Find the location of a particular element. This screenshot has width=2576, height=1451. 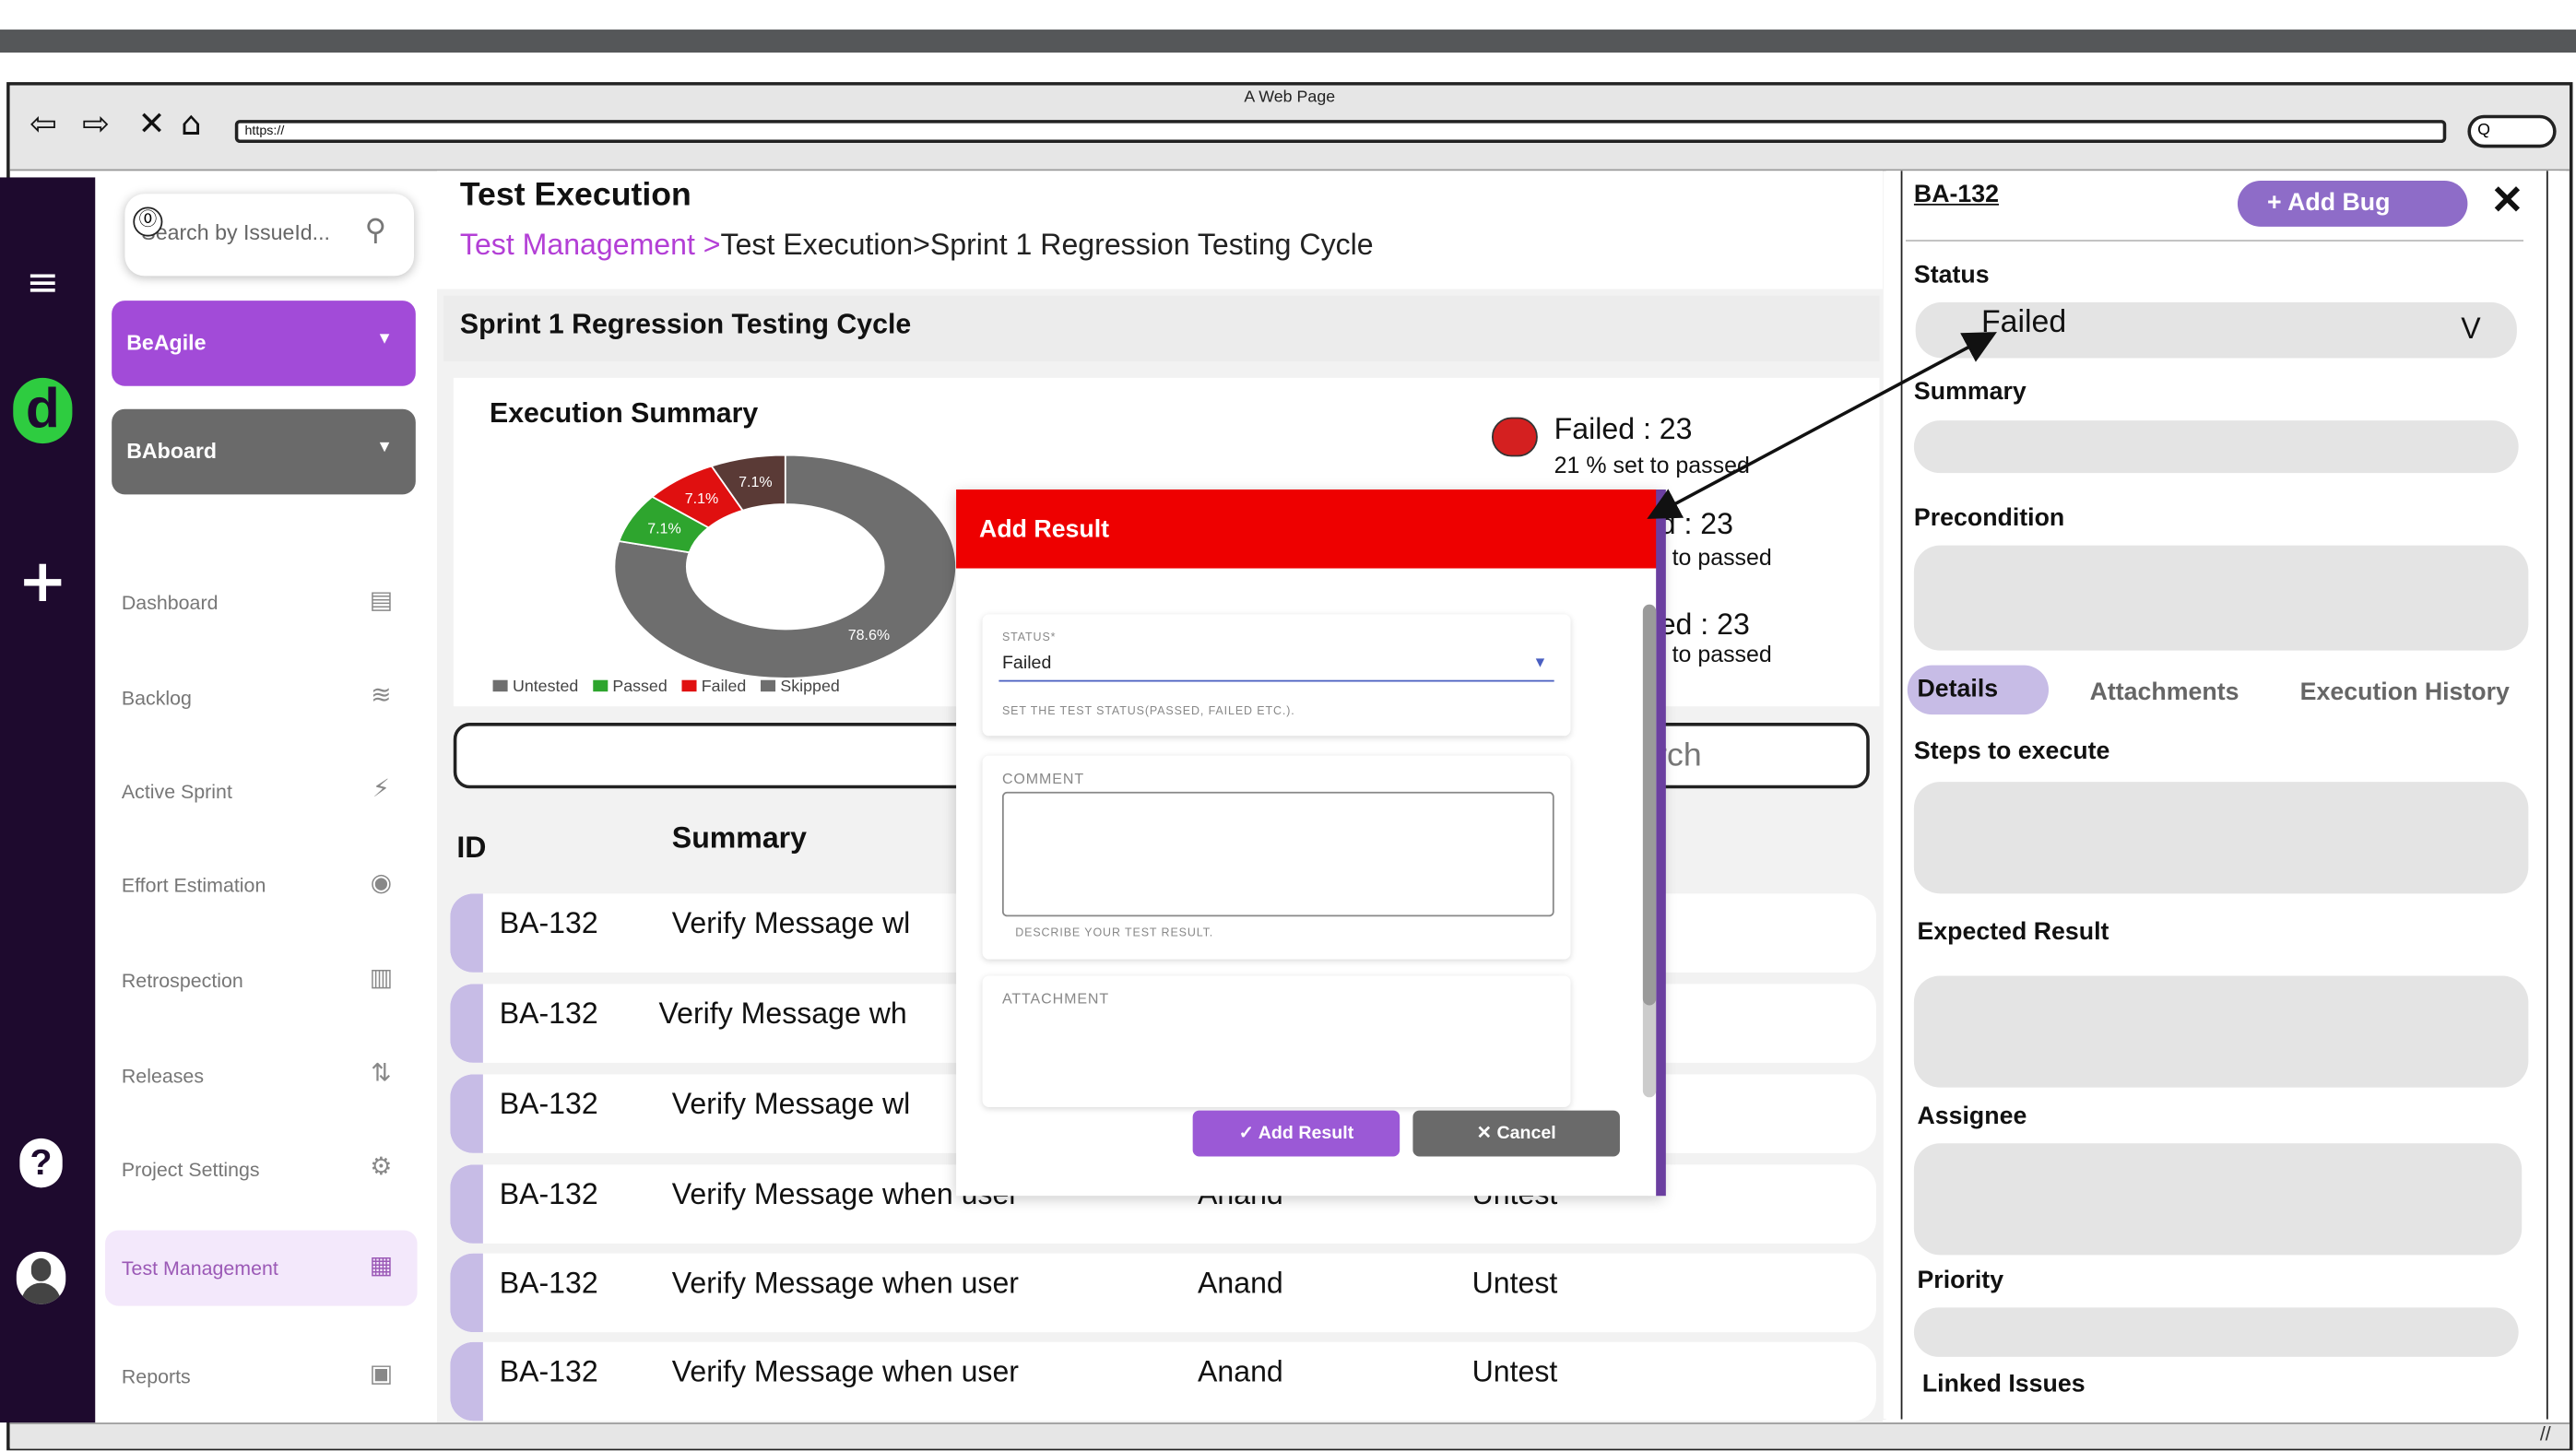

row-summary: Verify Message wl is located at coordinates (791, 1104).